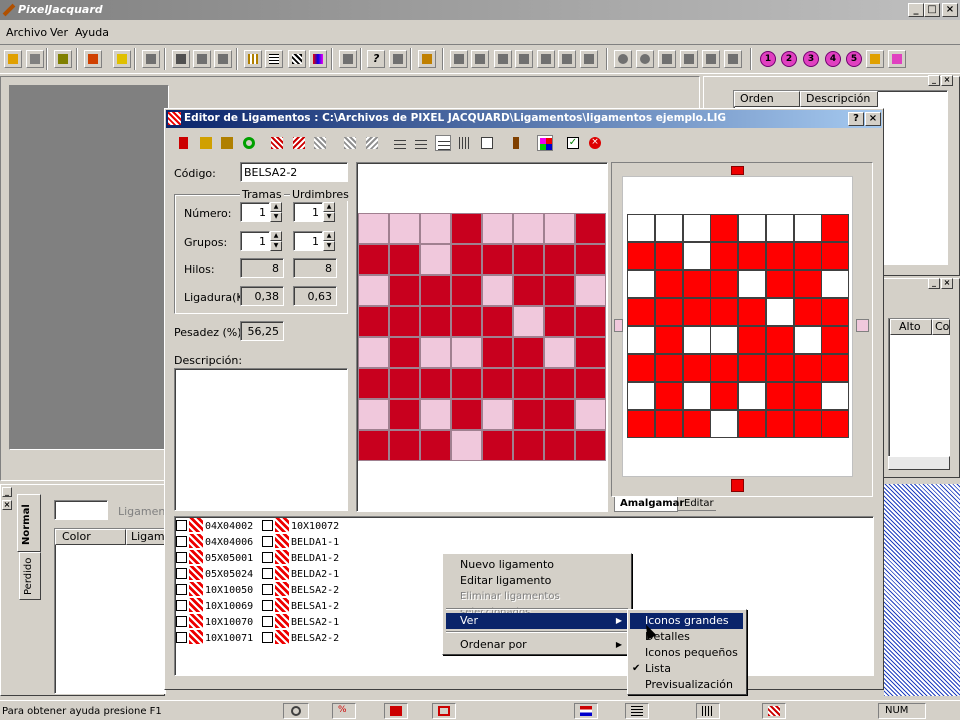 The width and height of the screenshot is (960, 720). What do you see at coordinates (81, 510) in the screenshot?
I see `left-bottom-field` at bounding box center [81, 510].